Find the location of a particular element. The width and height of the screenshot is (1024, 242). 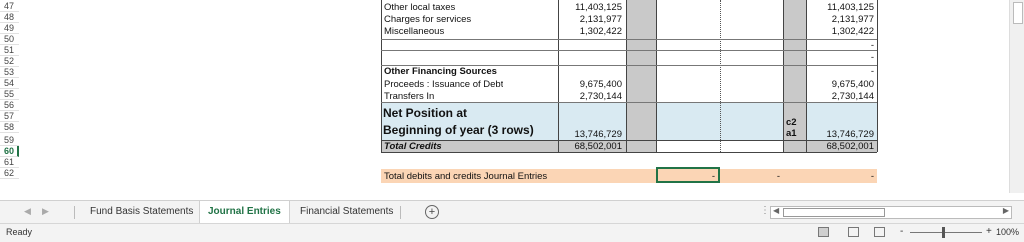

page-break-preview-icon is located at coordinates (879, 232).